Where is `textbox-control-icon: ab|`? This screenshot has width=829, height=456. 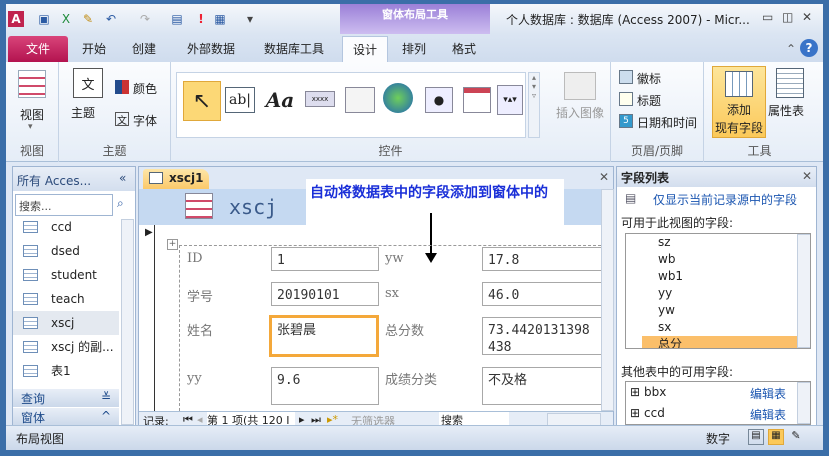
textbox-control-icon: ab| is located at coordinates (240, 100).